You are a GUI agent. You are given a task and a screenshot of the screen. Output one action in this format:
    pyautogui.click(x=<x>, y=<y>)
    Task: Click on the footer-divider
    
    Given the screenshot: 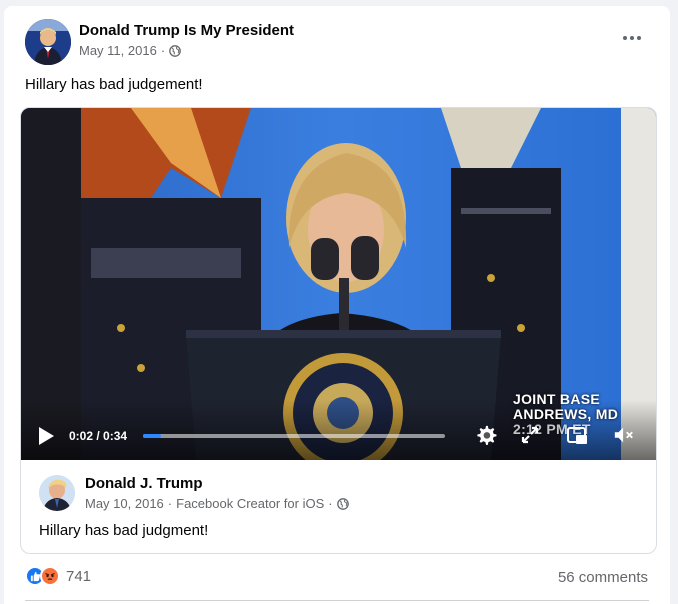 What is the action you would take?
    pyautogui.click(x=337, y=600)
    